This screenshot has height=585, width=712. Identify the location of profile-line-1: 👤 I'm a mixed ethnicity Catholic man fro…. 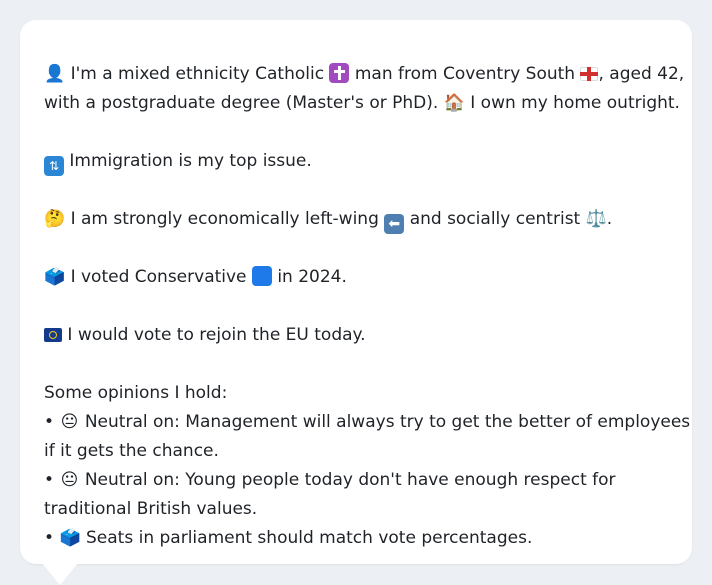
(364, 74).